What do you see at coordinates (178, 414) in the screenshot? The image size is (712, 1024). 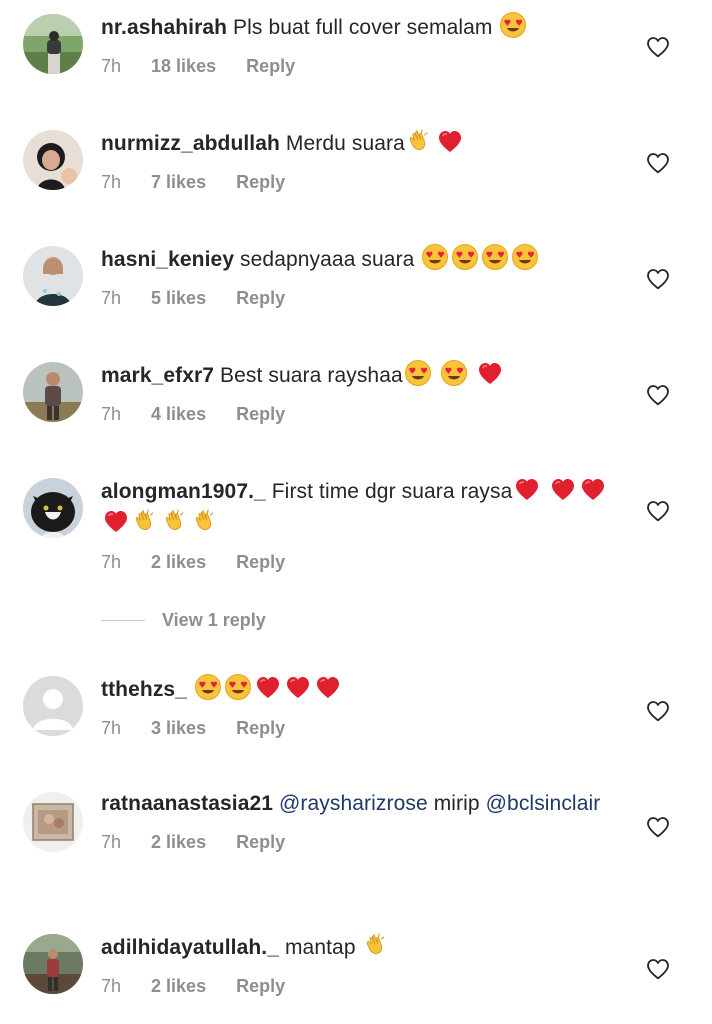 I see `like-count: 4 likes` at bounding box center [178, 414].